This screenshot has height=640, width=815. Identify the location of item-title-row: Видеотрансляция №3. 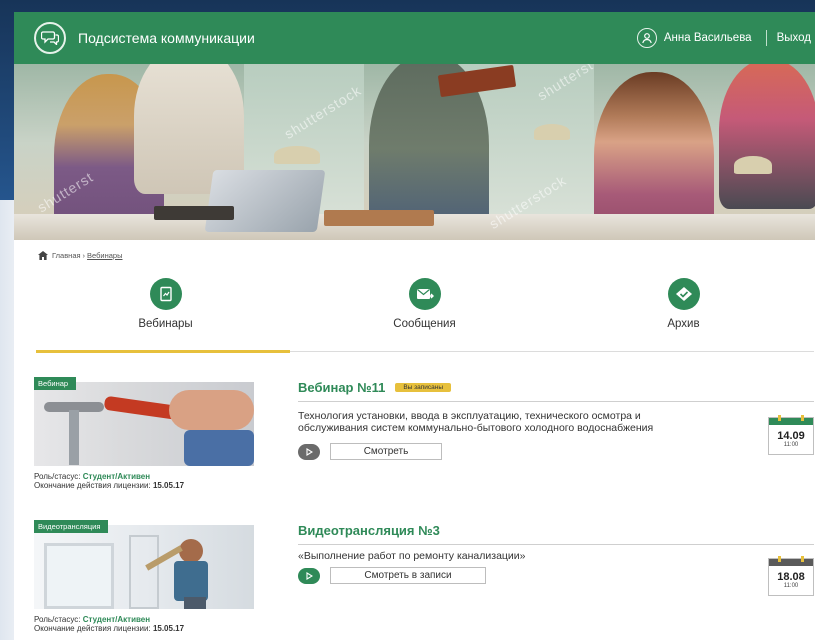
(556, 530).